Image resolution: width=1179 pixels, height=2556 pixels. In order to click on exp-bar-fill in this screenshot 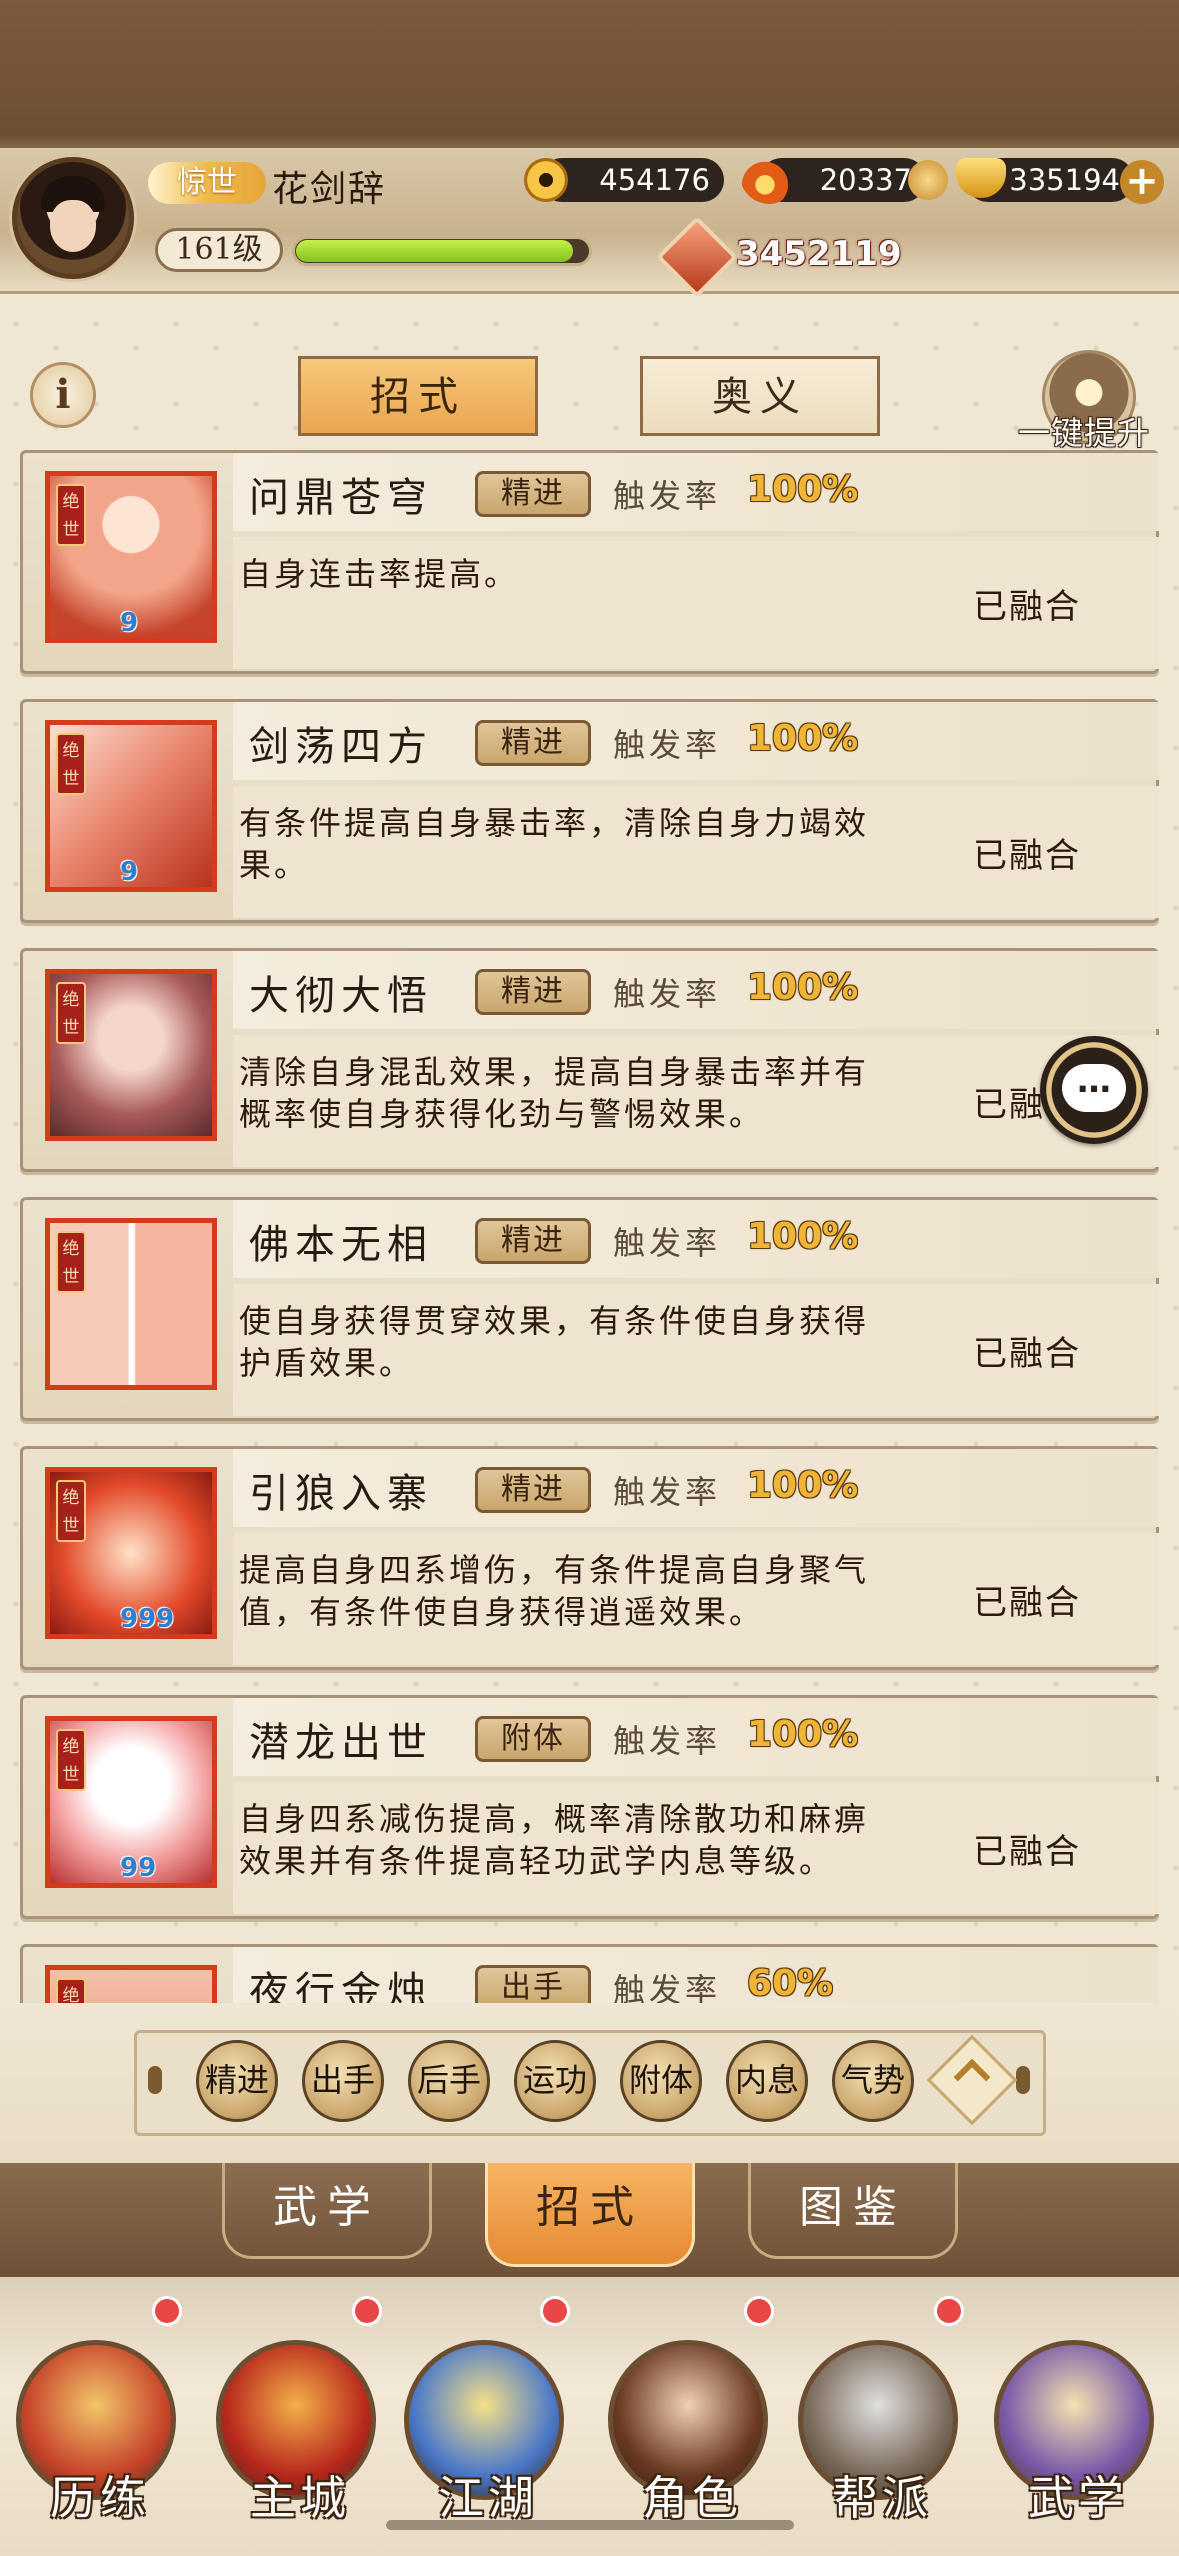, I will do `click(434, 251)`.